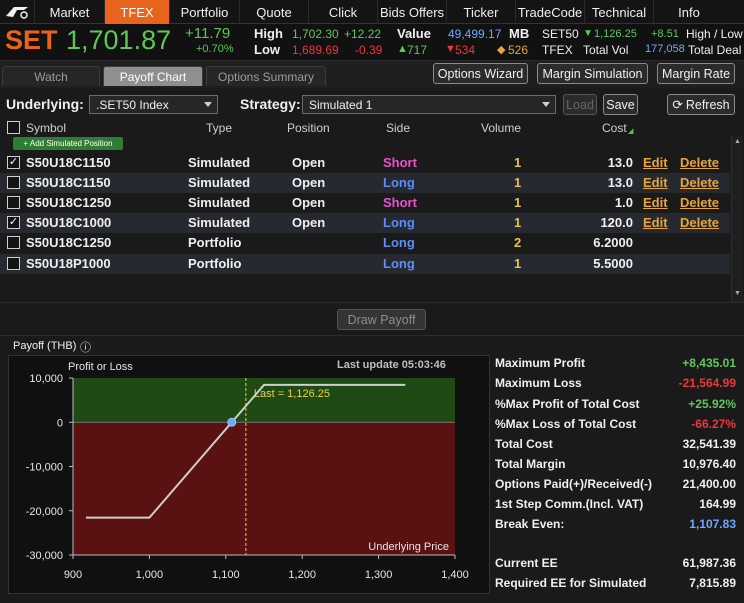 The height and width of the screenshot is (603, 744). I want to click on underlying-value: .SET50 Index, so click(132, 104).